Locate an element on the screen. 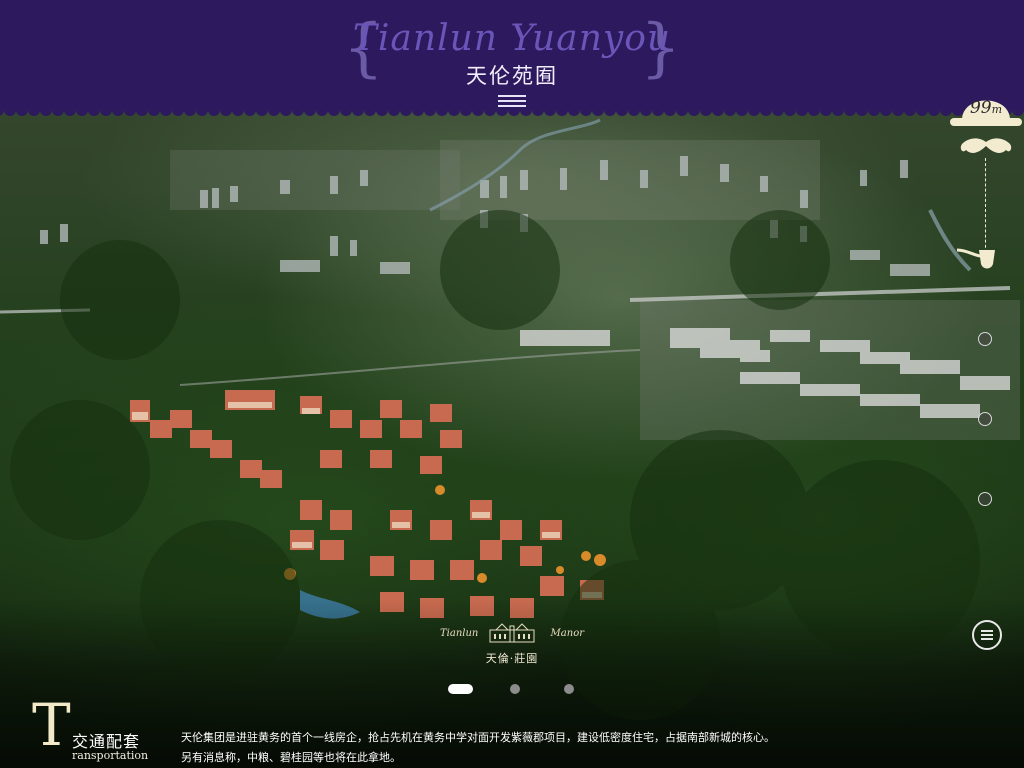 Image resolution: width=1024 pixels, height=768 pixels. section-title-english: ransportation is located at coordinates (110, 755).